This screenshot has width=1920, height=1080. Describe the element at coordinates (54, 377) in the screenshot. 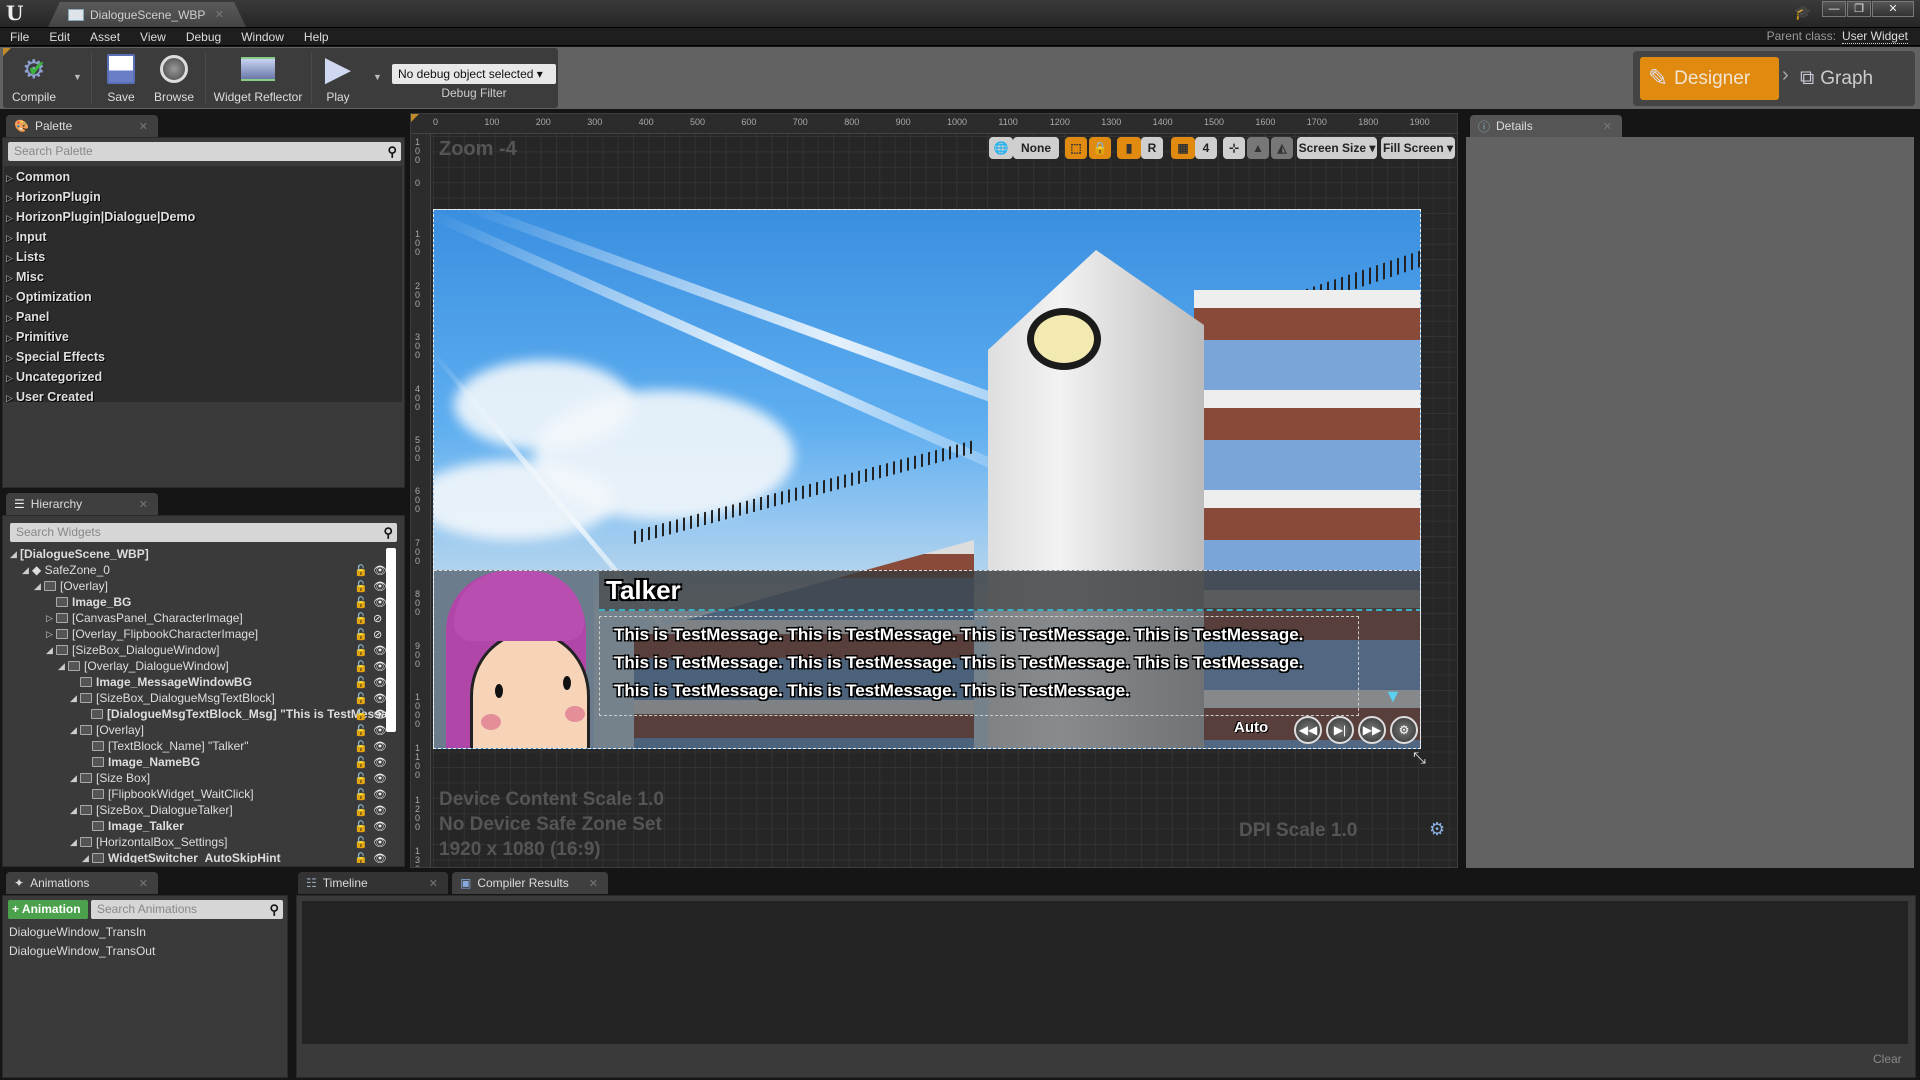

I see `palette-category: ▷ Uncategorized` at that location.